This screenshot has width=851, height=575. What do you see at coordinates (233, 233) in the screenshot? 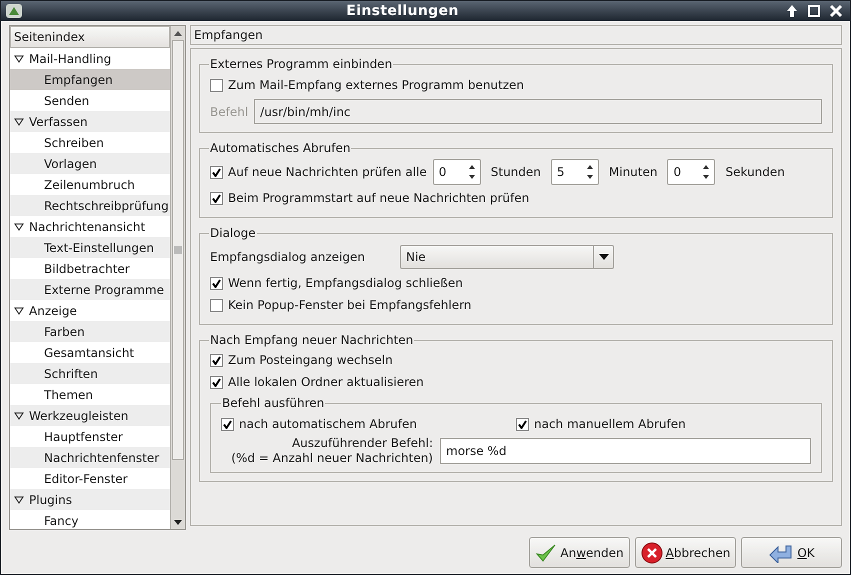
I see `group-title: Dialoge` at bounding box center [233, 233].